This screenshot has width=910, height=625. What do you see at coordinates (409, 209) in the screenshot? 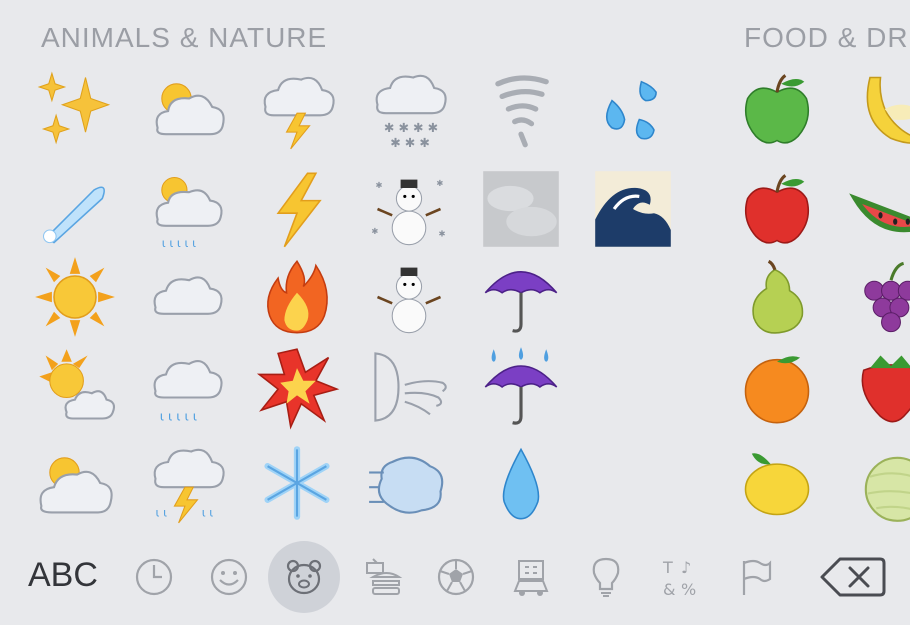
I see `emoji-snowman-with-snow: ✱ ✱ ✱ ✱` at bounding box center [409, 209].